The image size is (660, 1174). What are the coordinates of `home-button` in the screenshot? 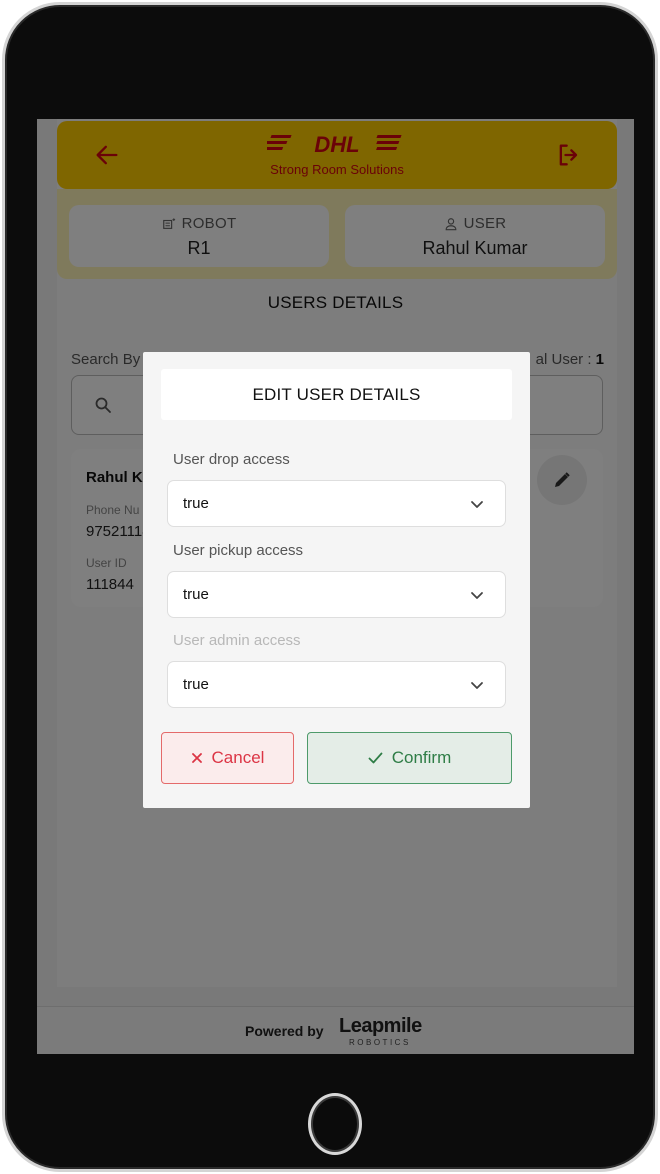 It's located at (335, 1124).